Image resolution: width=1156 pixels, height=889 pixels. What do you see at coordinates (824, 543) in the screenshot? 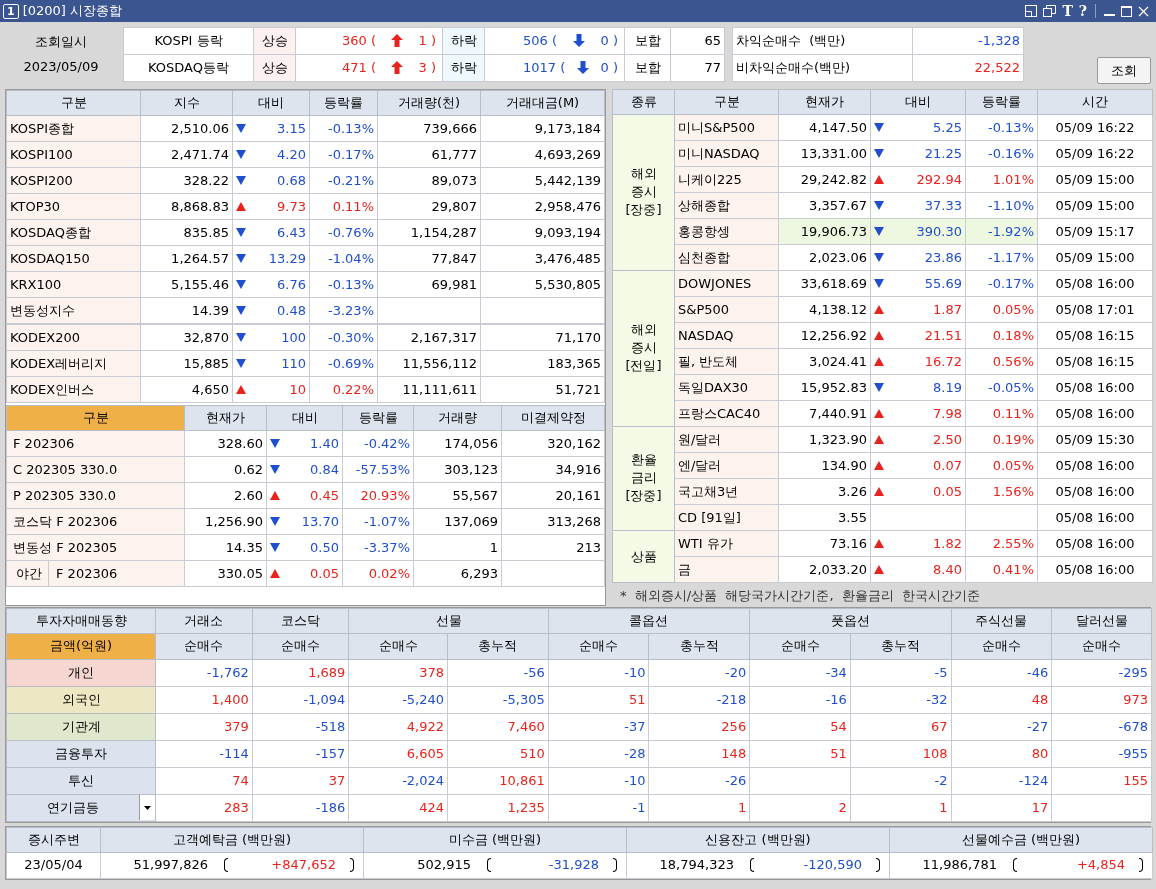
I see `price-cell: 73.16` at bounding box center [824, 543].